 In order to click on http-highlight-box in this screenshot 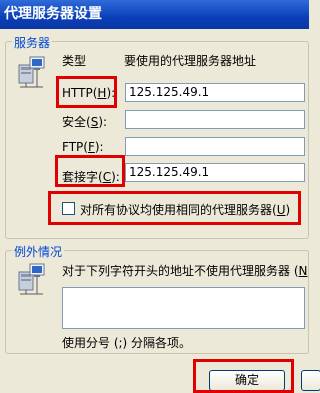, I will do `click(86, 92)`.